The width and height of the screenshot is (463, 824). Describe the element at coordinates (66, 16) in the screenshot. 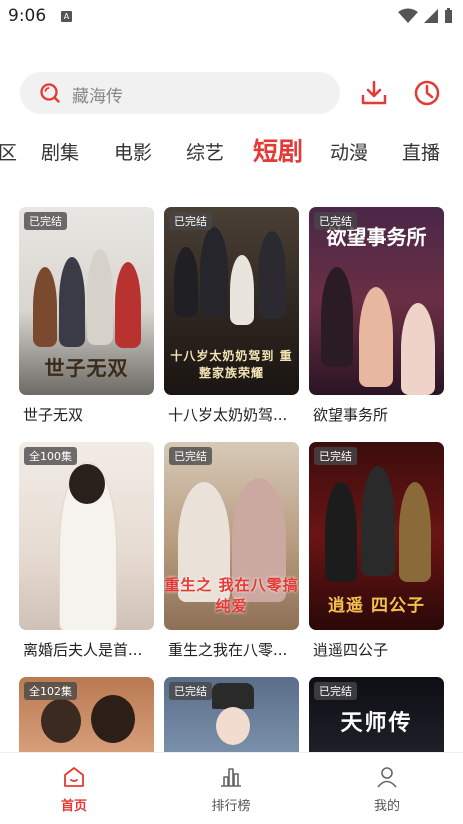

I see `notification-icon: A` at that location.